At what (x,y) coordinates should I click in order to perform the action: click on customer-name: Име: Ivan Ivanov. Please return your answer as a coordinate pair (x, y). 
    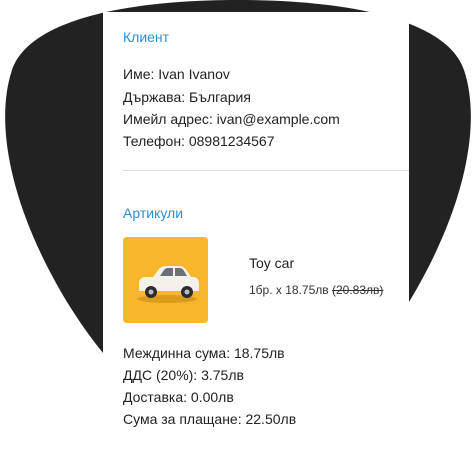
    Looking at the image, I should click on (176, 74).